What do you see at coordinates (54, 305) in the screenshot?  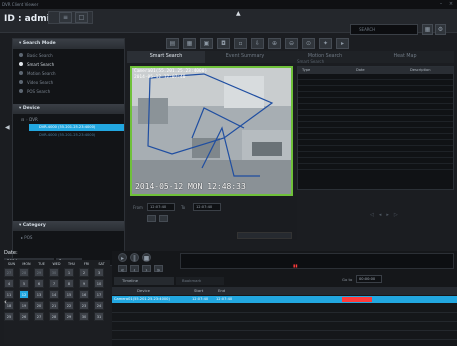 I see `calendar-day: 21` at bounding box center [54, 305].